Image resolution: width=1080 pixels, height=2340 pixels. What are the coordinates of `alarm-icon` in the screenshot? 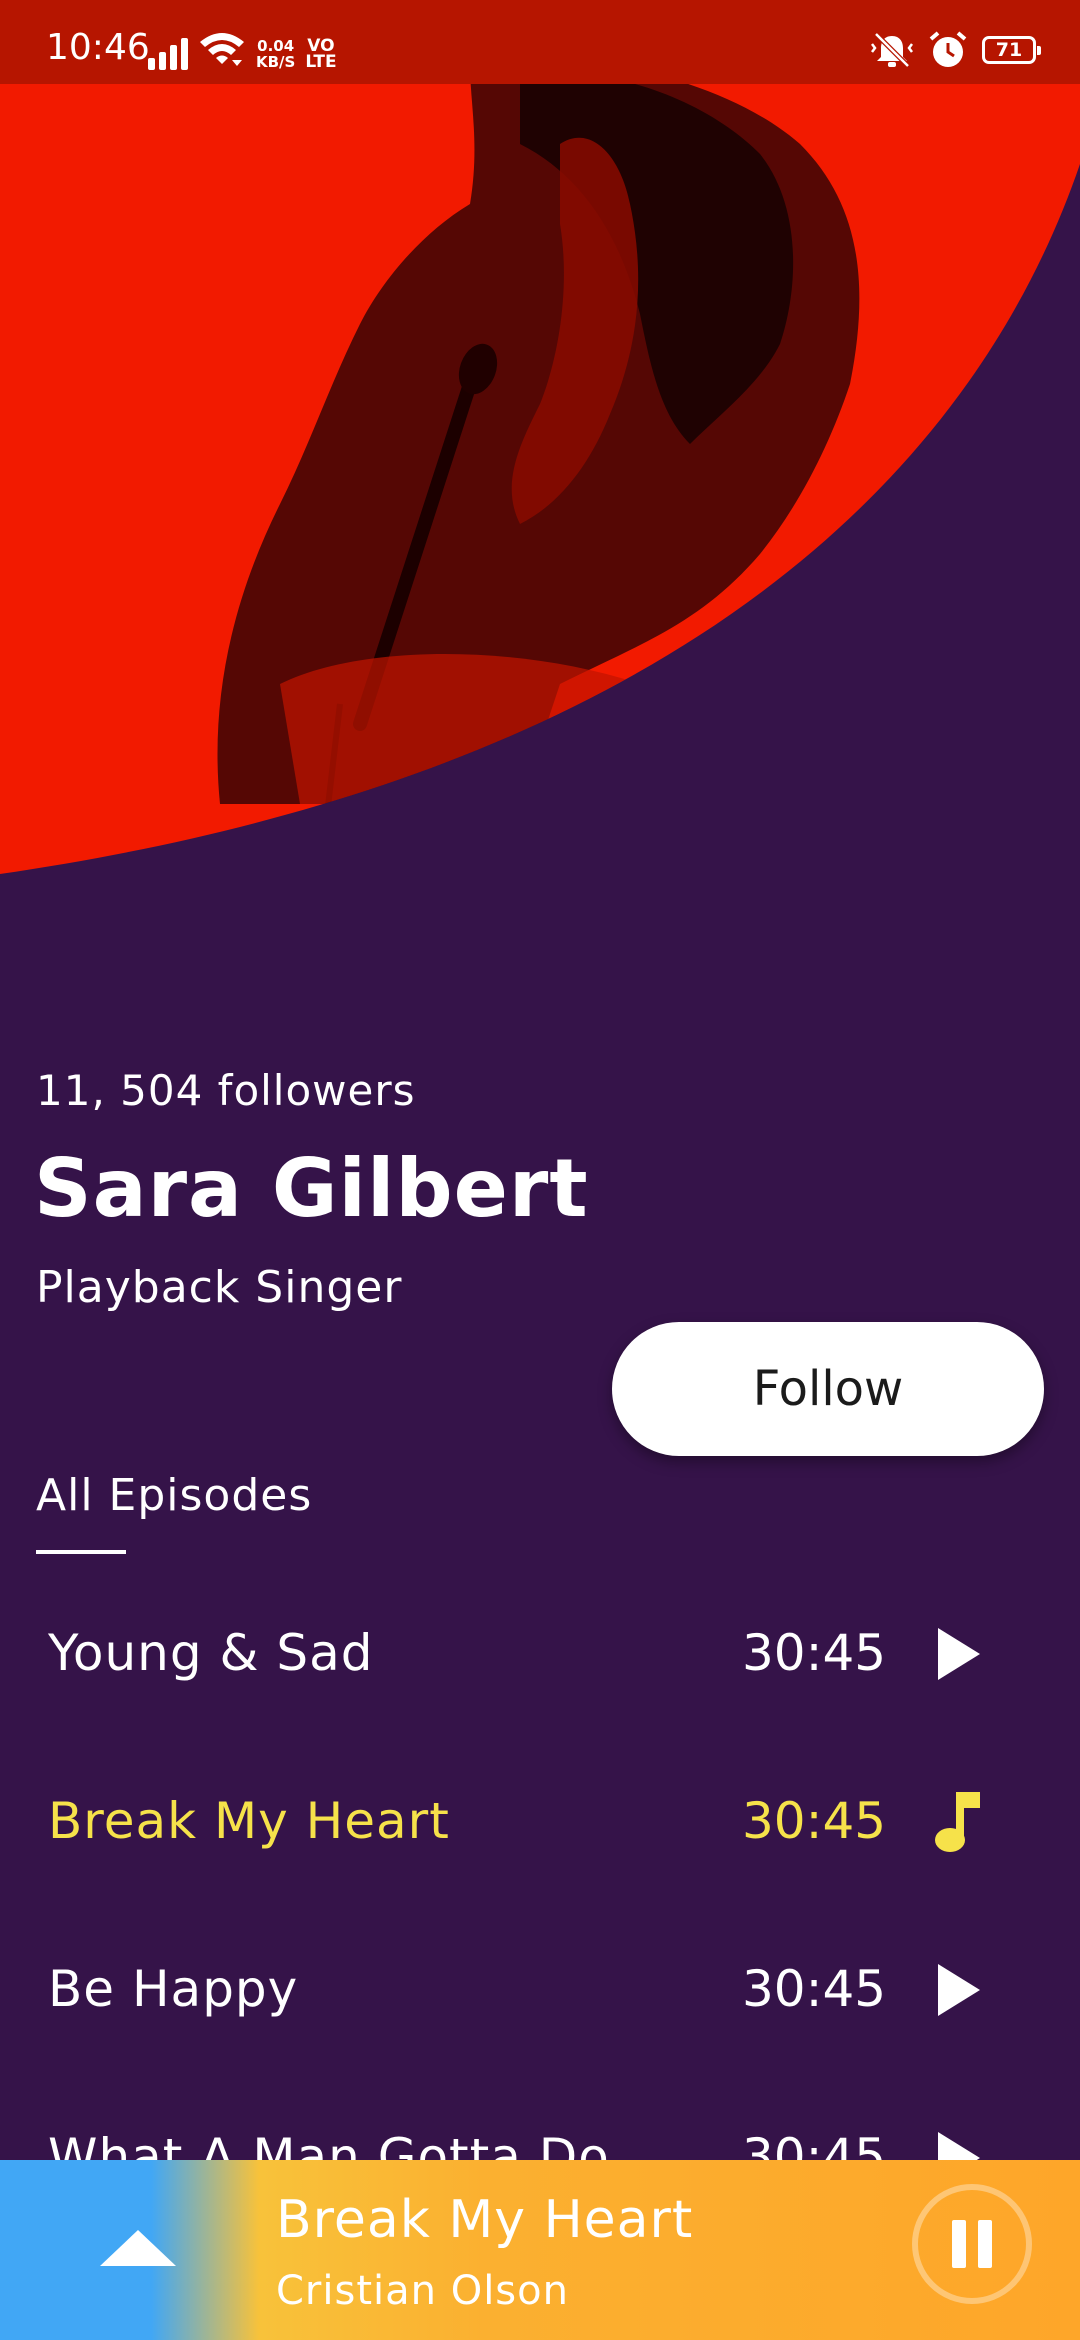 It's located at (948, 49).